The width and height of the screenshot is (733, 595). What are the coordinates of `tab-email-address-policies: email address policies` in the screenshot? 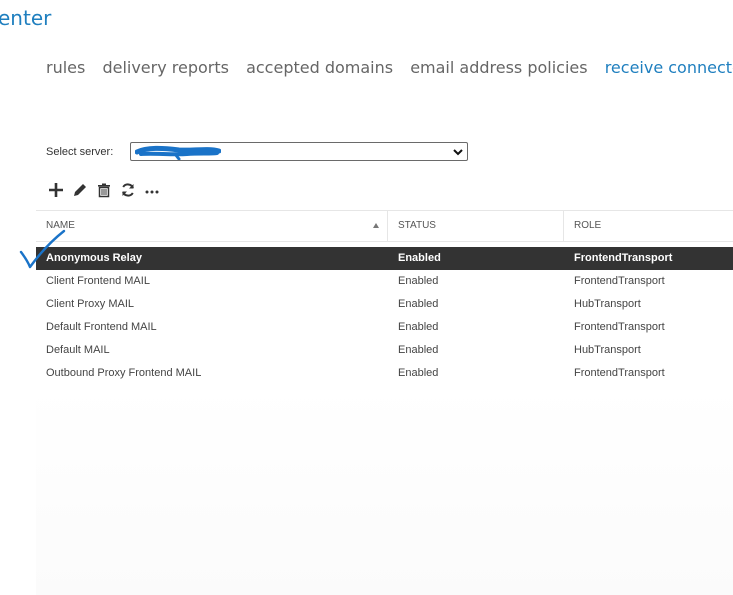 It's located at (498, 67).